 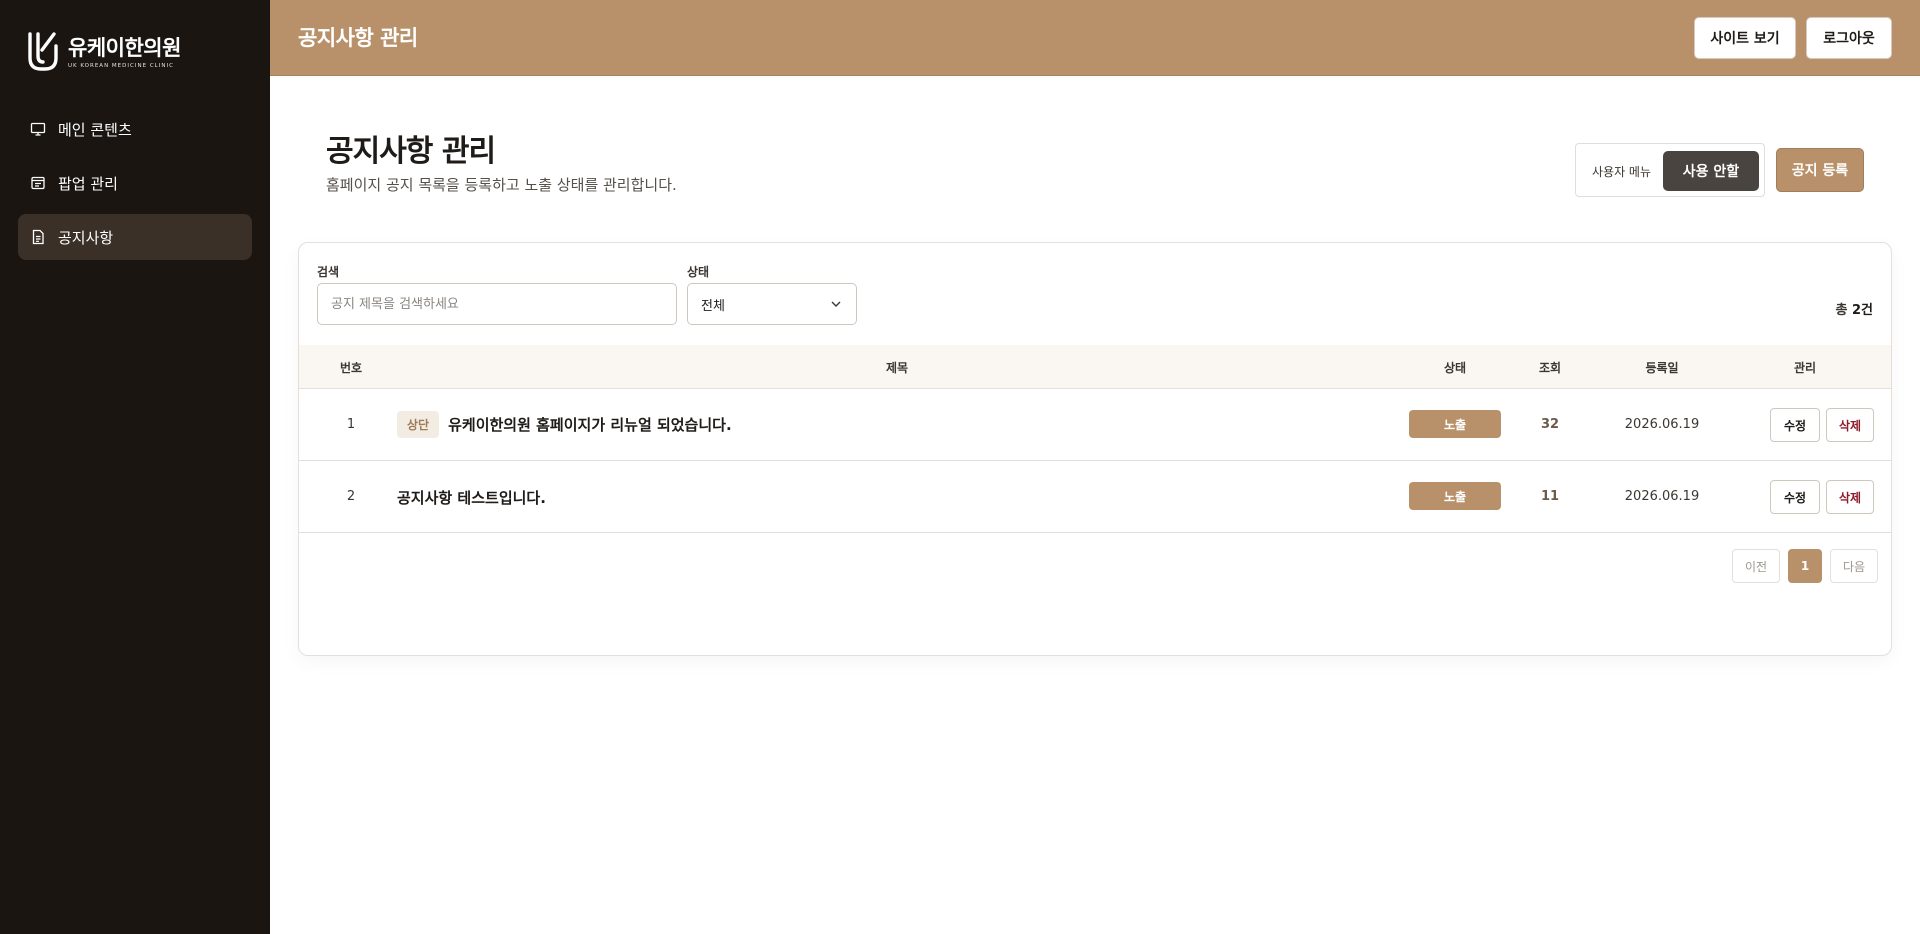 I want to click on row-number: 1, so click(x=351, y=424).